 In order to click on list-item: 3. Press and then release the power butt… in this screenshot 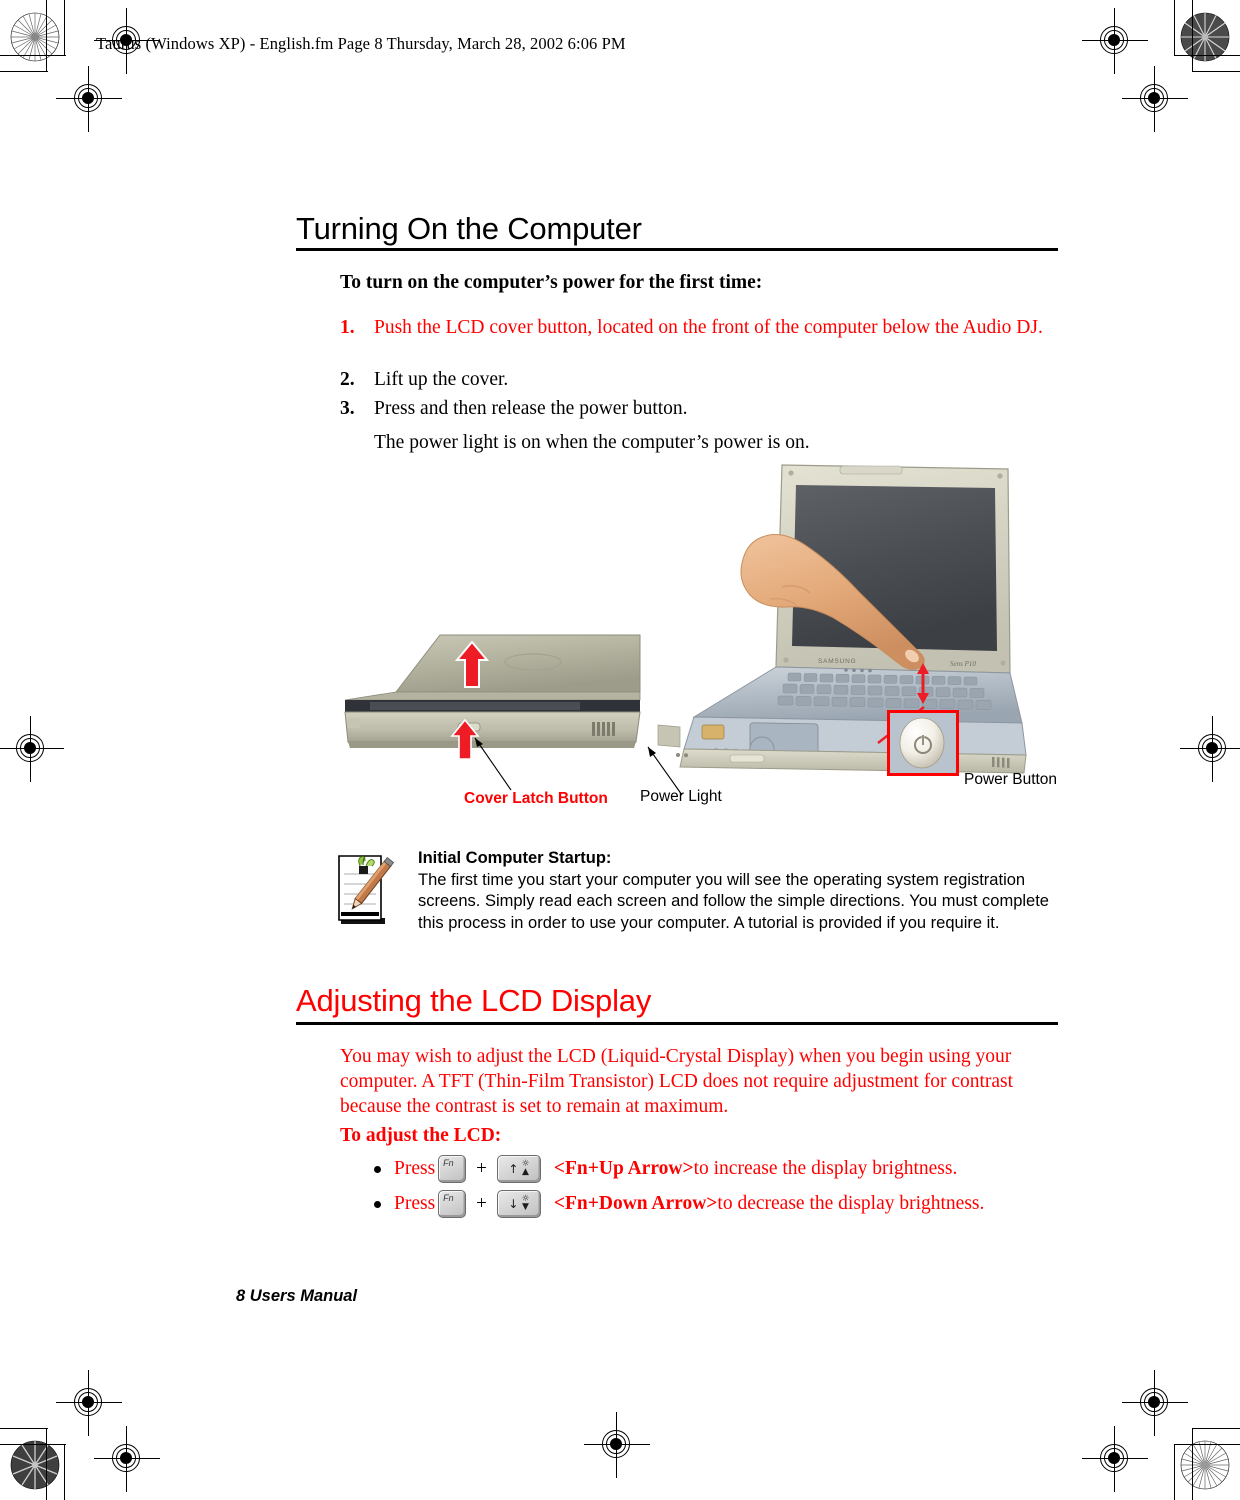, I will do `click(699, 408)`.